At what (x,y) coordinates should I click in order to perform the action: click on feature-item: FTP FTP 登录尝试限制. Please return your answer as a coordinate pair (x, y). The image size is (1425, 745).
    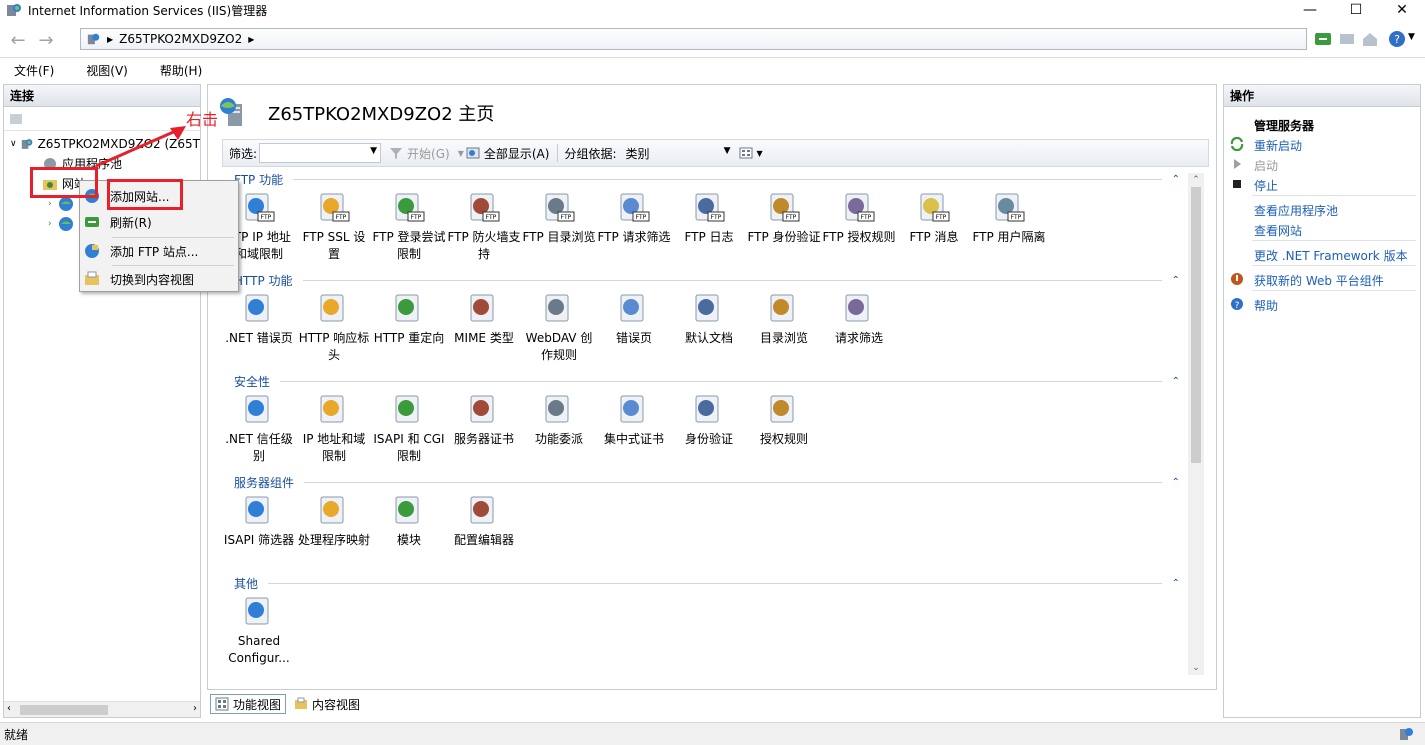
    Looking at the image, I should click on (409, 227).